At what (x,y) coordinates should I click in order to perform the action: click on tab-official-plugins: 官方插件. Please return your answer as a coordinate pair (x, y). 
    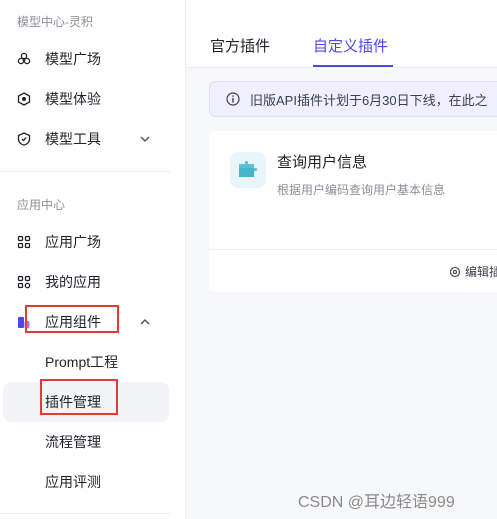
    Looking at the image, I should click on (240, 45).